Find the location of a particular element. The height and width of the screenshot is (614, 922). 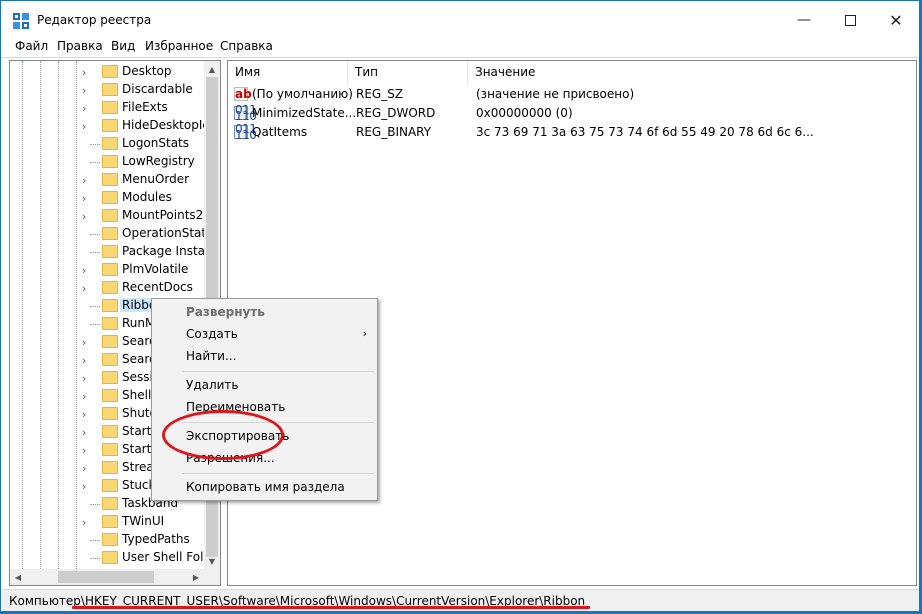

tree-item: › MountPoints2 is located at coordinates (108, 216).